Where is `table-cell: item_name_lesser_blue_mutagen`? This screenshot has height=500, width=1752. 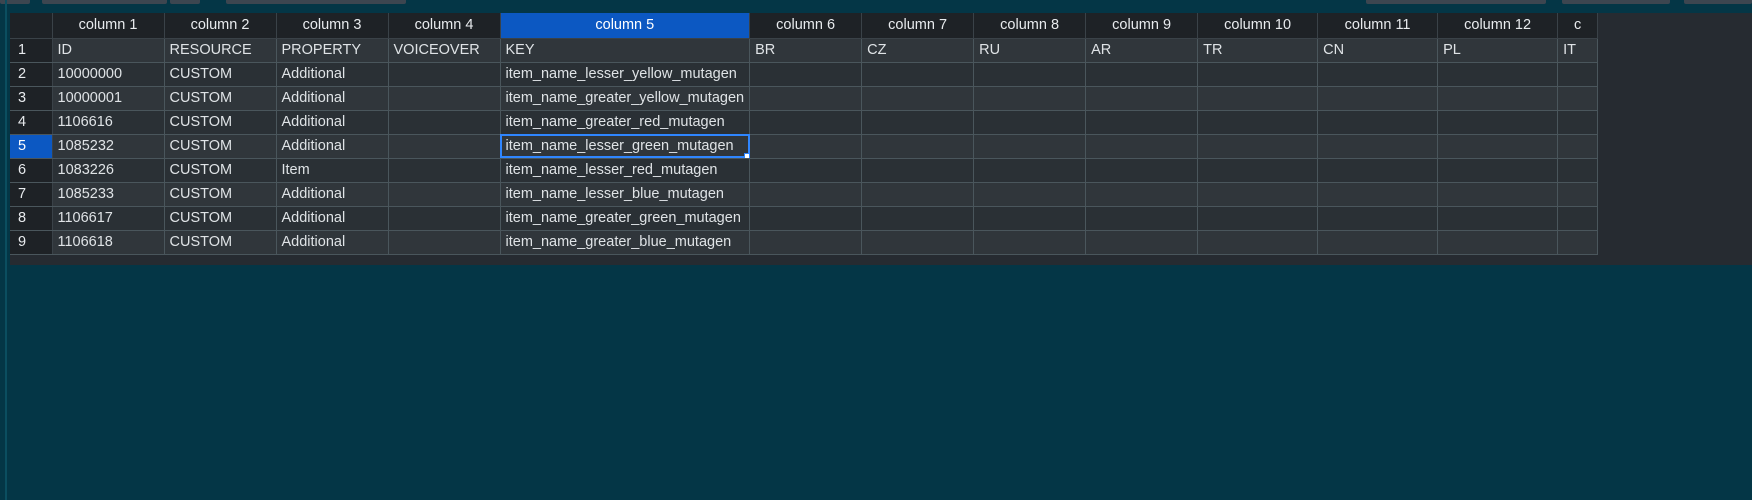 table-cell: item_name_lesser_blue_mutagen is located at coordinates (625, 194).